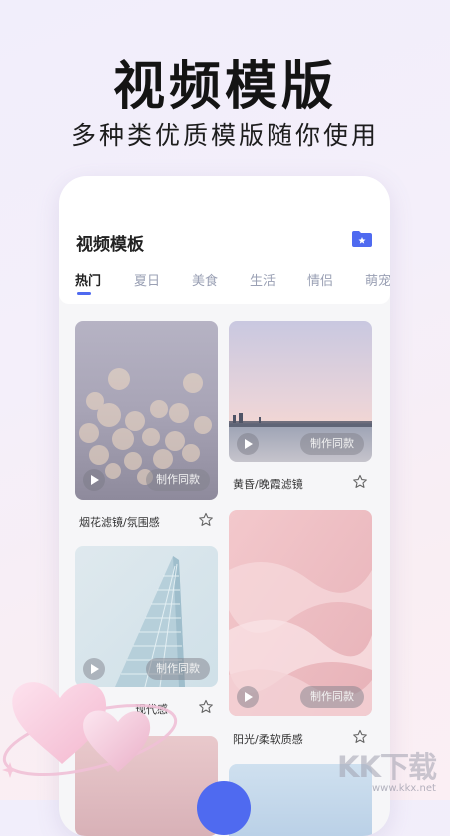 The height and width of the screenshot is (836, 450). Describe the element at coordinates (268, 739) in the screenshot. I see `template-title: 阳光/柔软质感` at that location.